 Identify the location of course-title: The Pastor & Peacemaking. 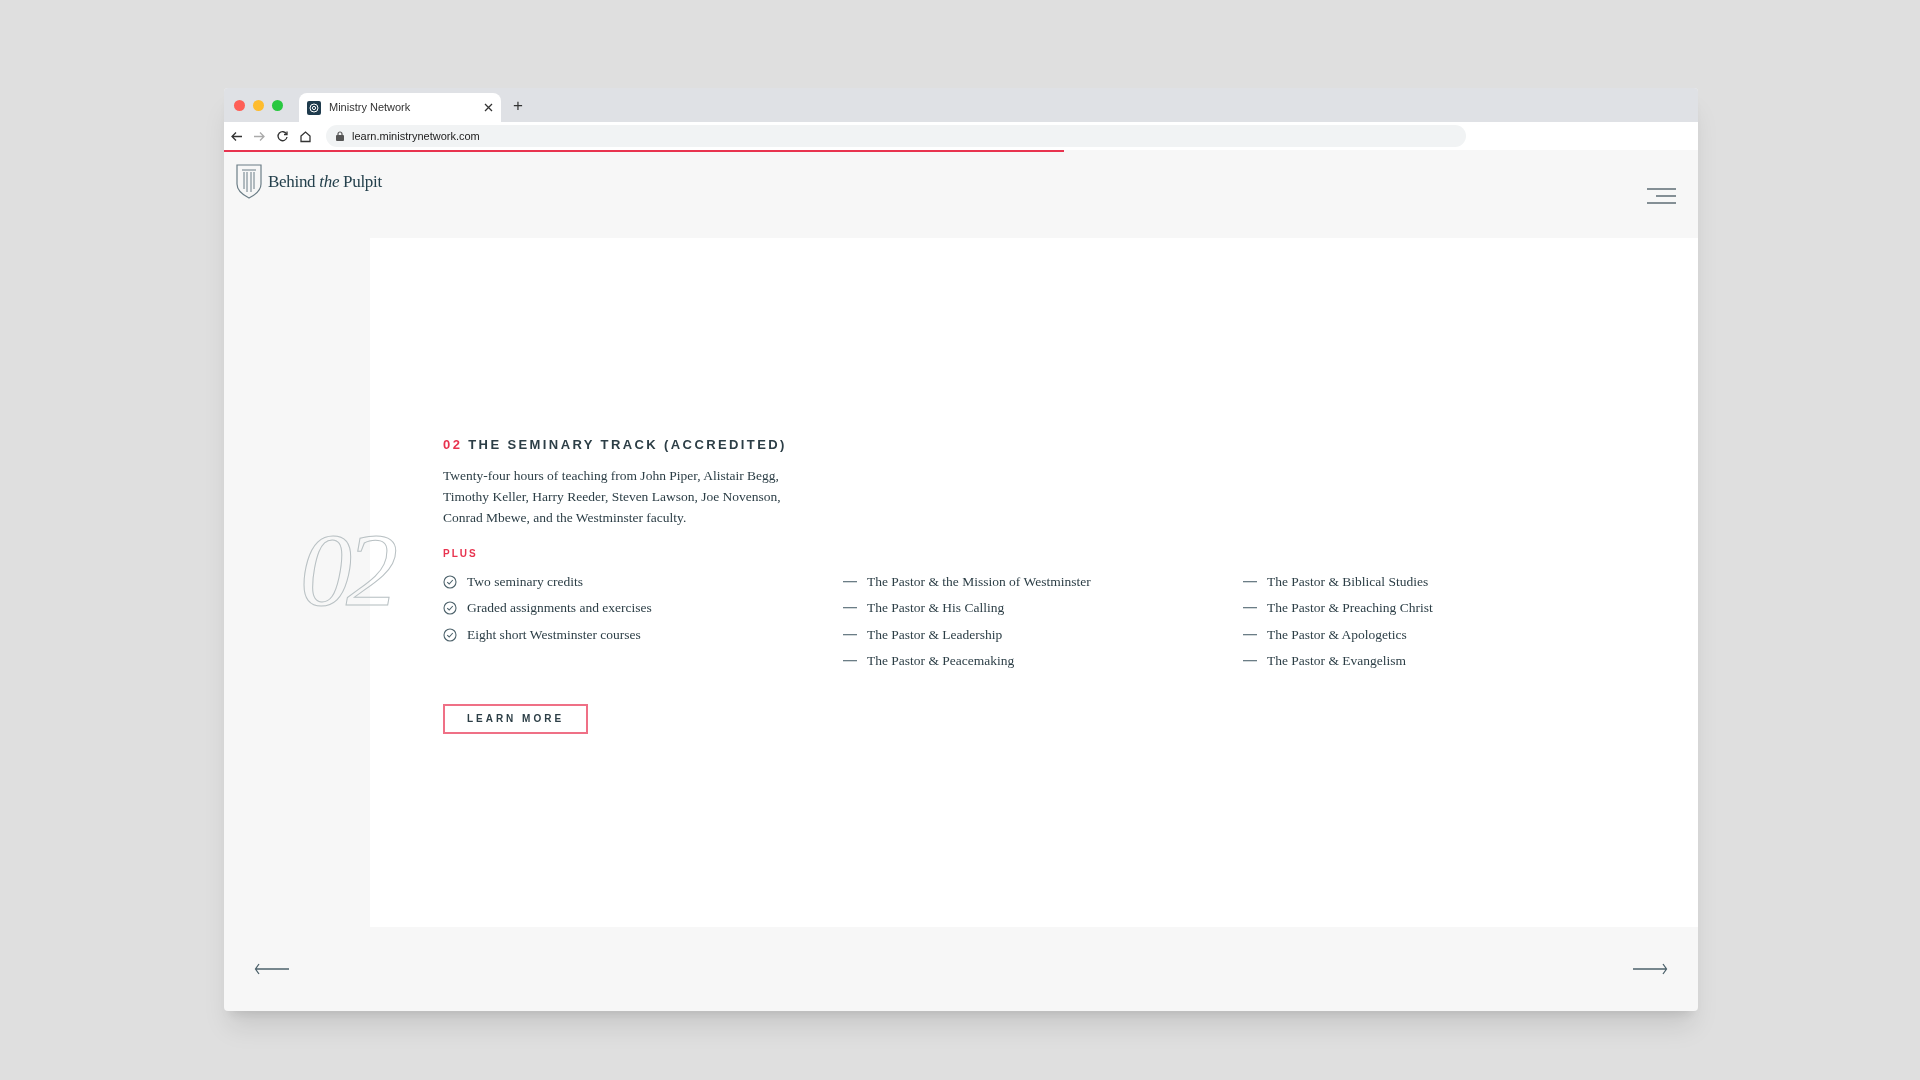
(941, 661).